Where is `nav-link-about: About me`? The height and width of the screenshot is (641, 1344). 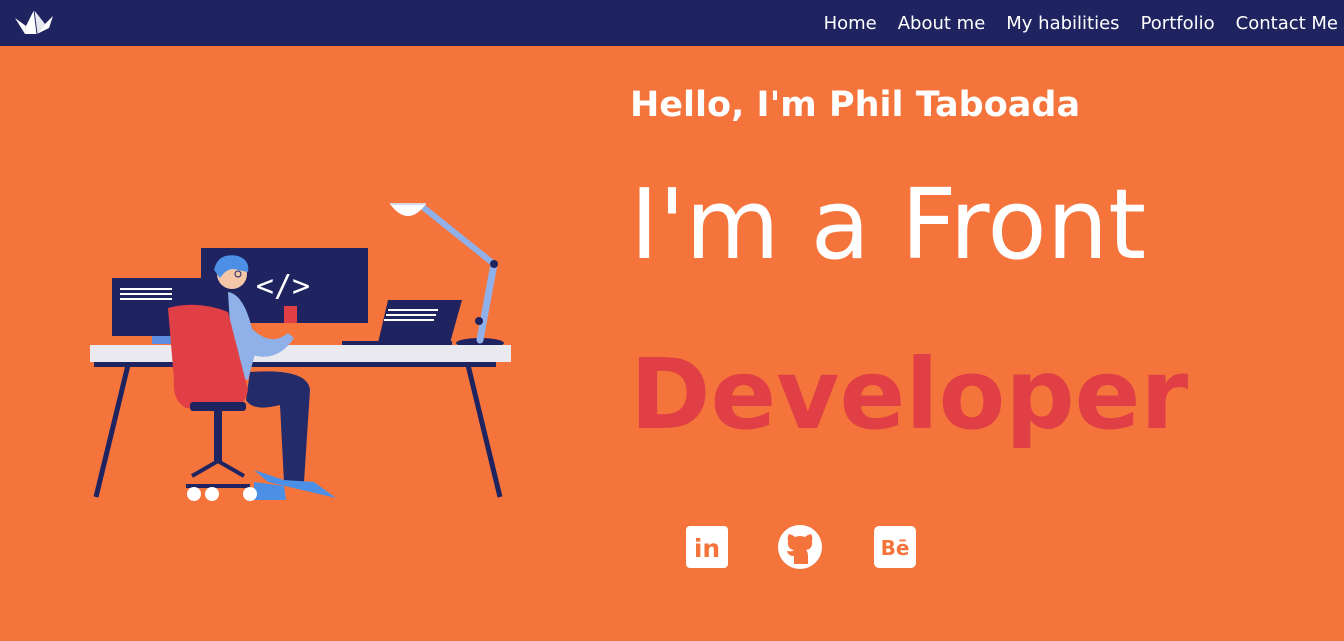 nav-link-about: About me is located at coordinates (942, 23).